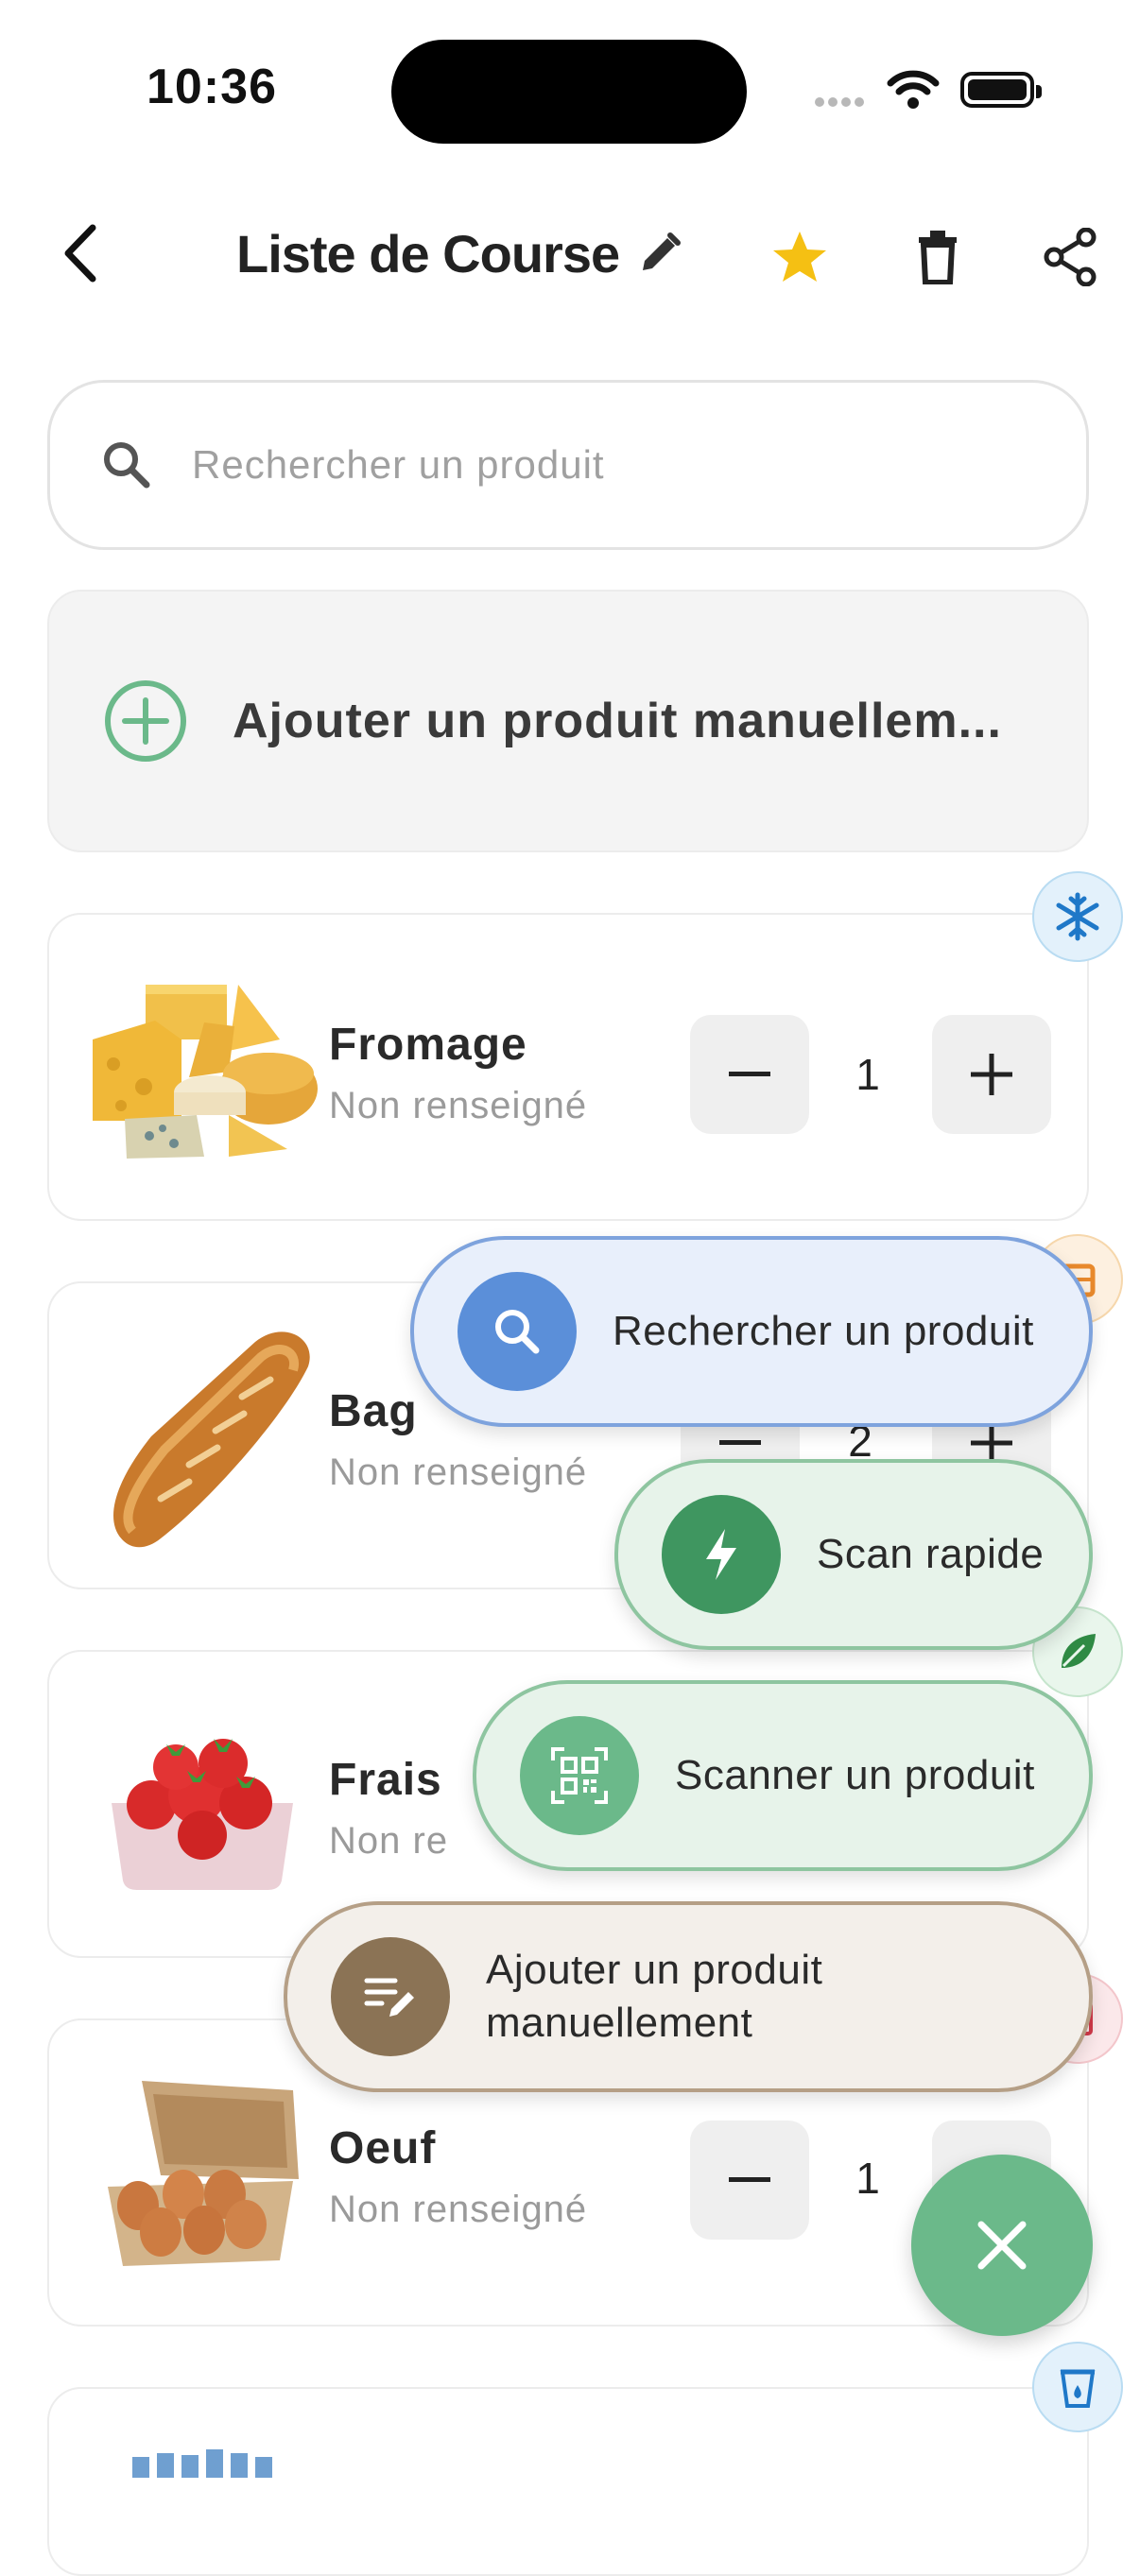  I want to click on share-icon, so click(1070, 257).